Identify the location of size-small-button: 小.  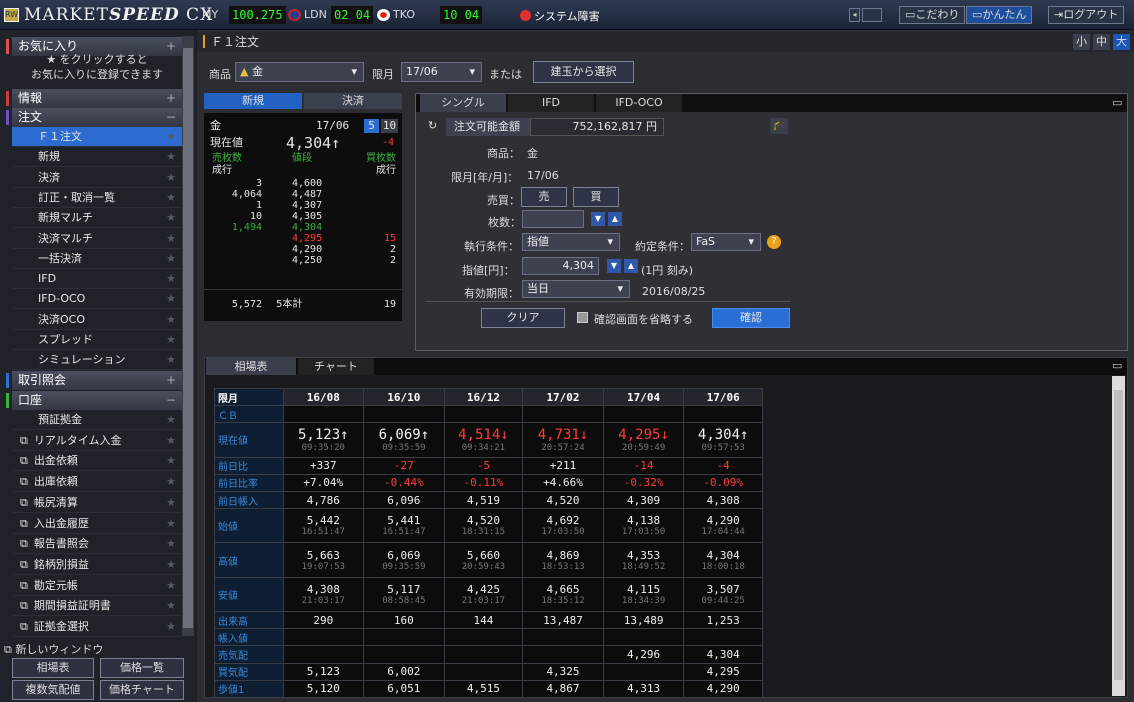
(1081, 42).